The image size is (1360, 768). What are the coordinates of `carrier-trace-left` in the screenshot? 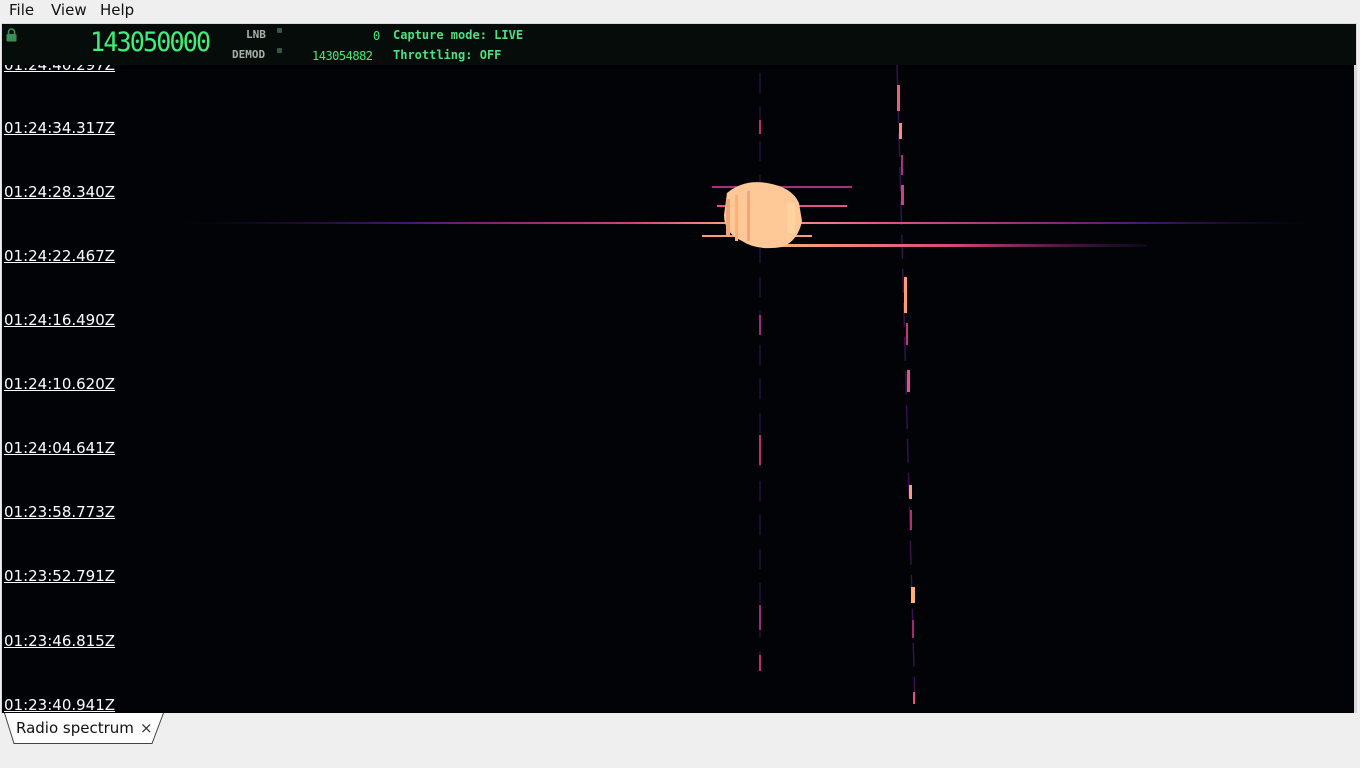 It's located at (760, 374).